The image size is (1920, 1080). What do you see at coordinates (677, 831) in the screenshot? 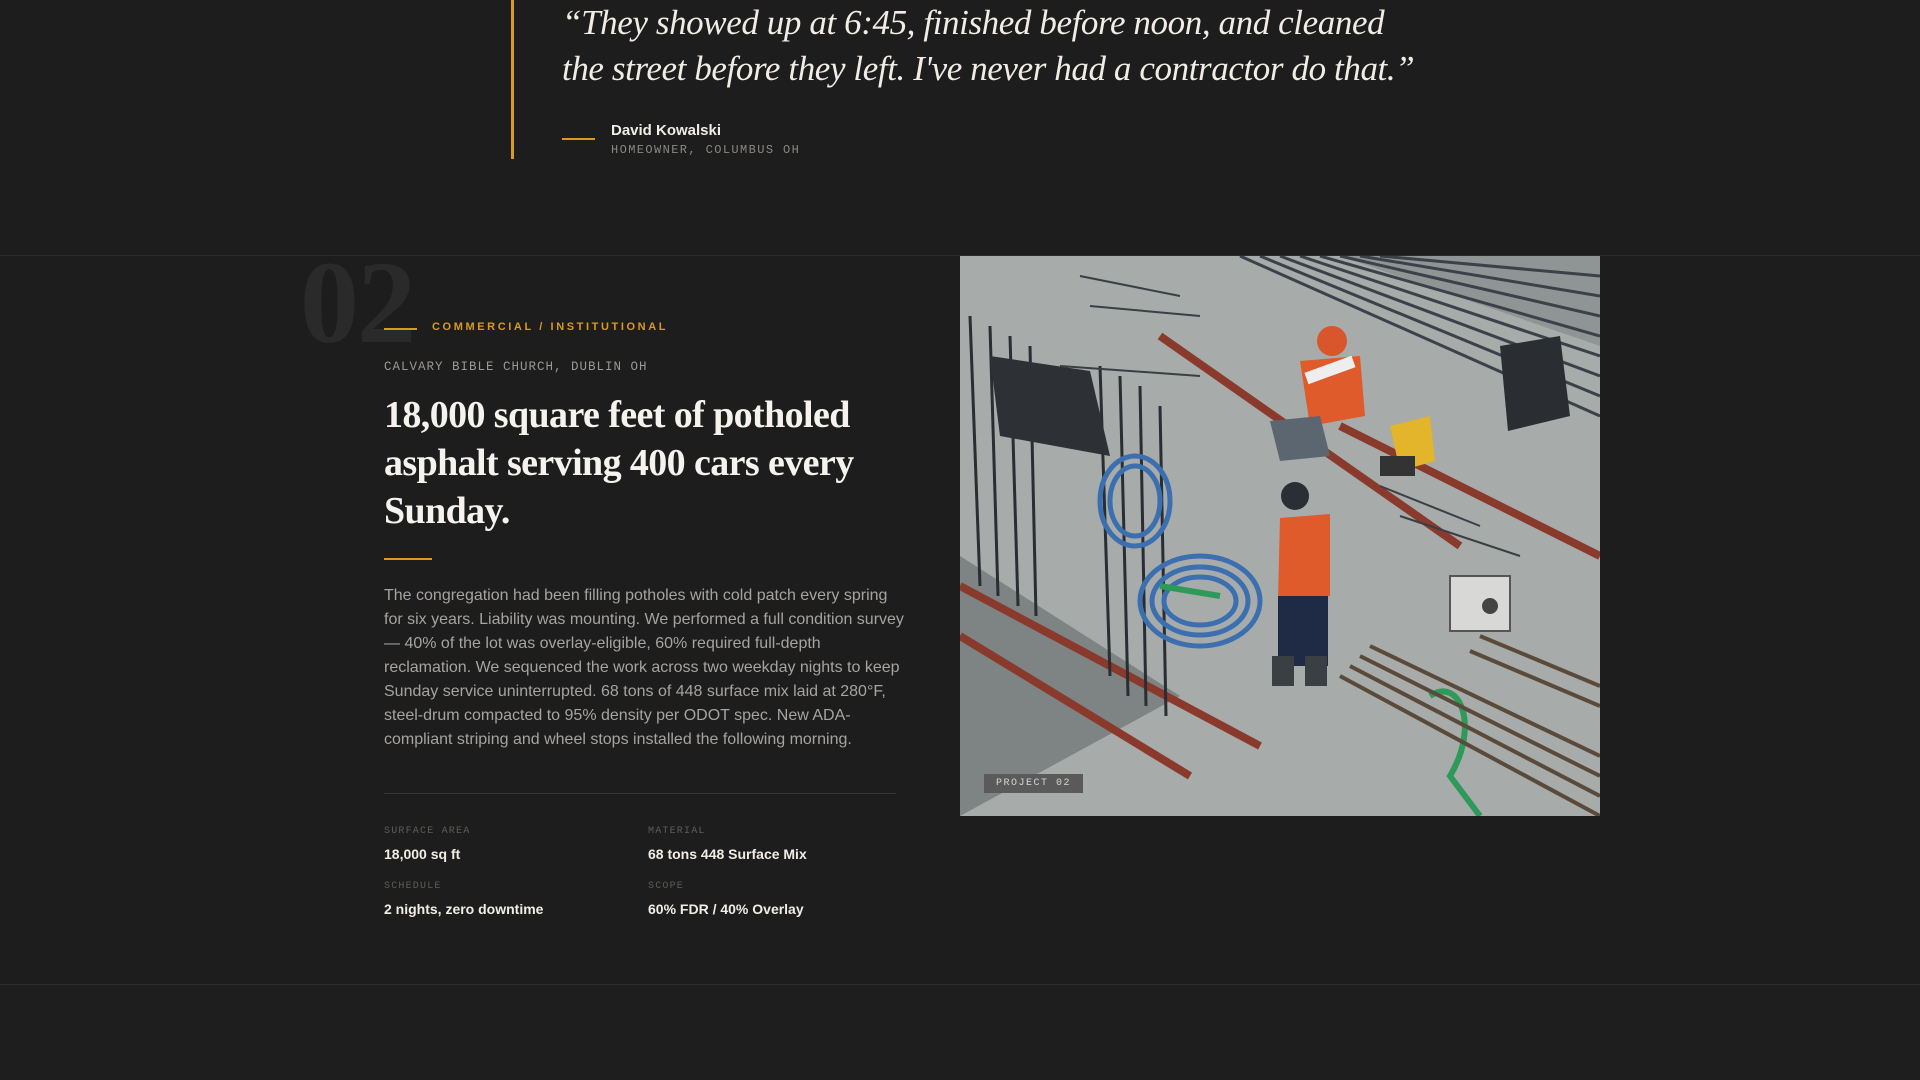
I see `stat-label-material: MATERIAL` at bounding box center [677, 831].